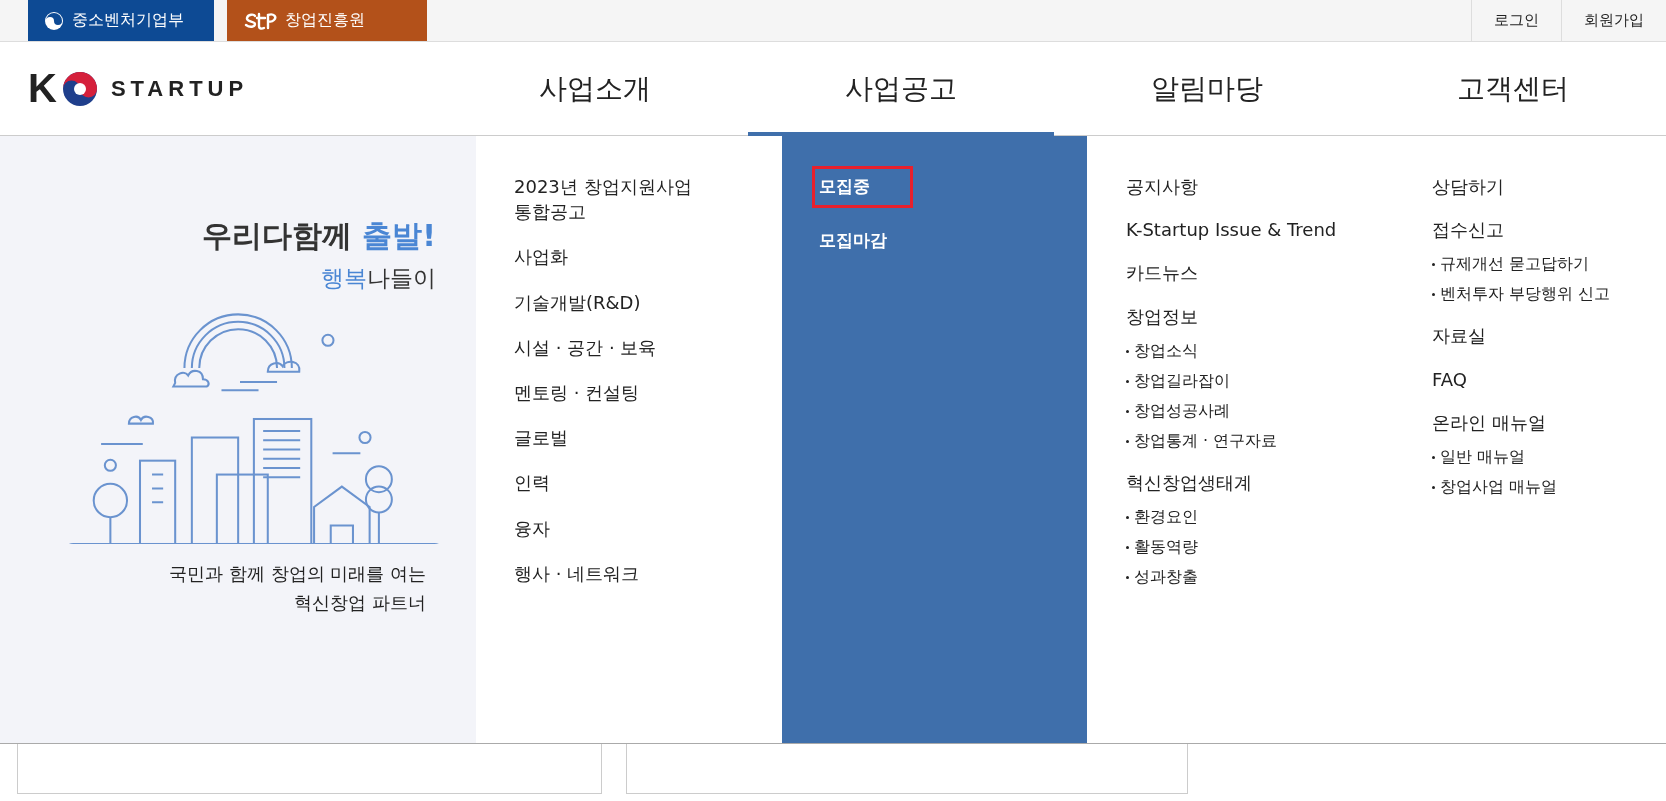 The image size is (1666, 801). I want to click on menu-item: 기술개발(R&D), so click(577, 302).